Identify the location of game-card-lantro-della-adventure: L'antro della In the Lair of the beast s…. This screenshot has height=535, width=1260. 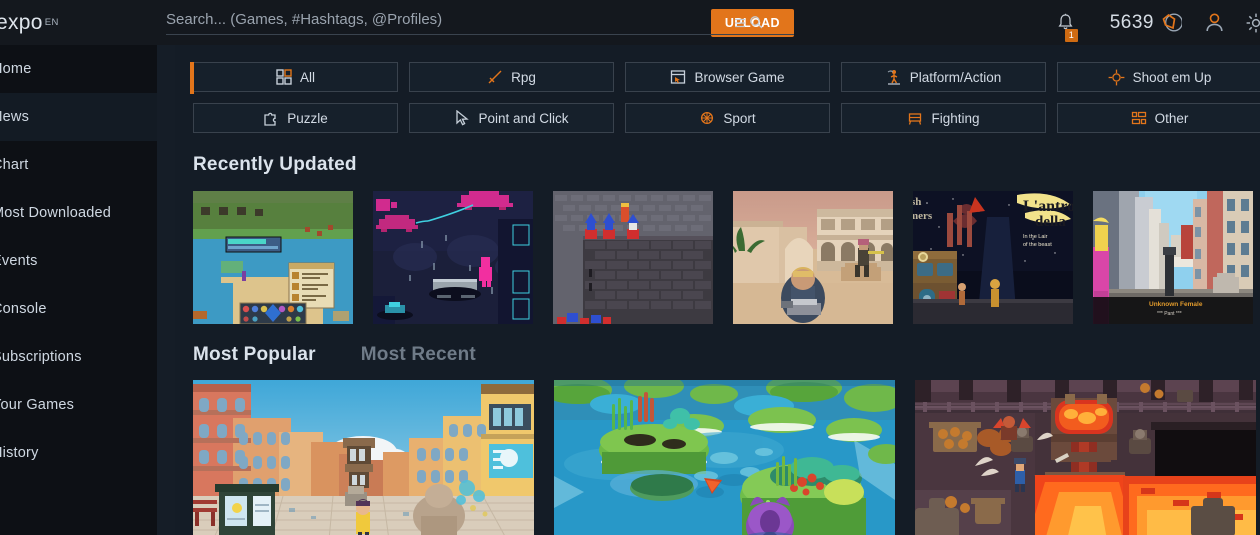
(993, 257).